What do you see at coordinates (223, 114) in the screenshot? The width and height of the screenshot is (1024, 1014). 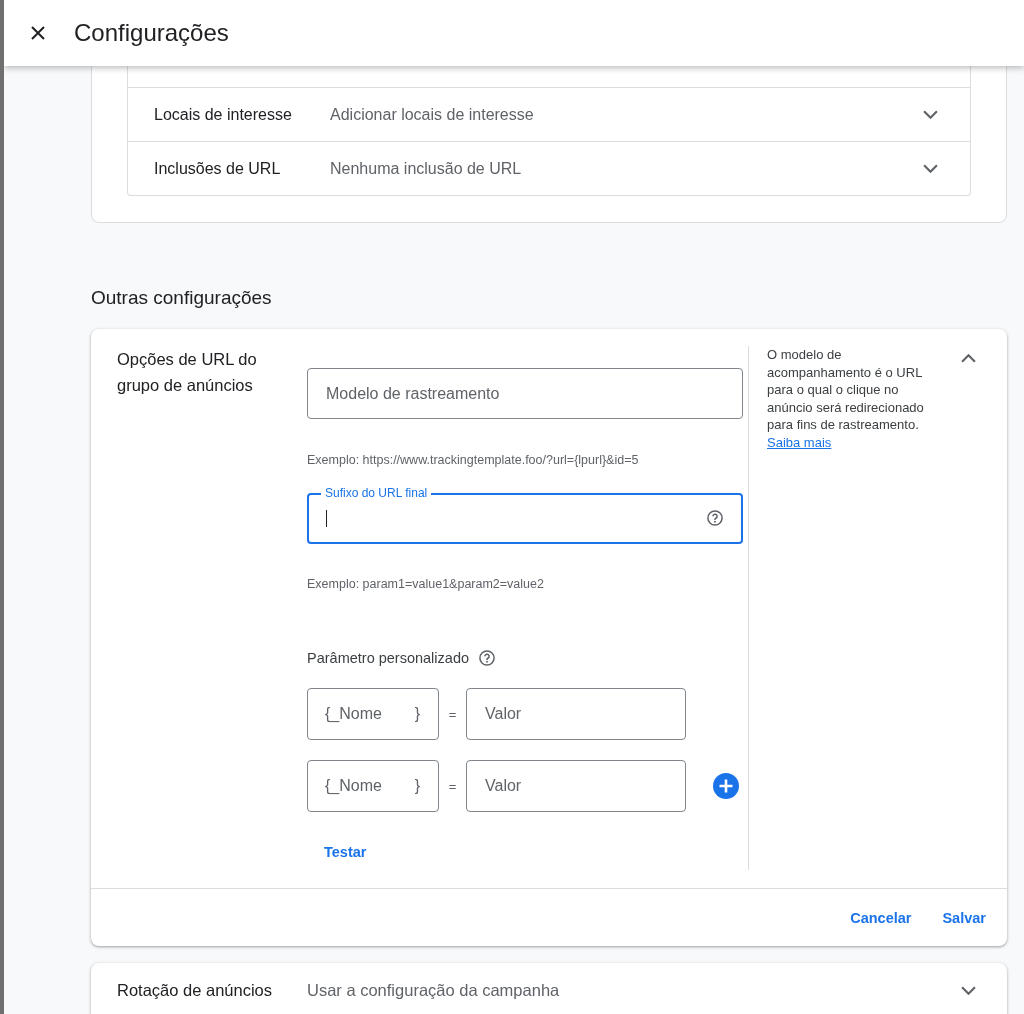 I see `setting-label: Locais de interesse` at bounding box center [223, 114].